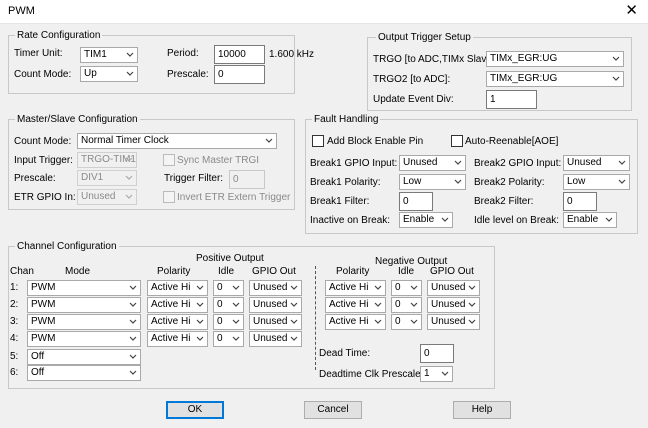  What do you see at coordinates (21, 11) in the screenshot?
I see `window-title: PWM` at bounding box center [21, 11].